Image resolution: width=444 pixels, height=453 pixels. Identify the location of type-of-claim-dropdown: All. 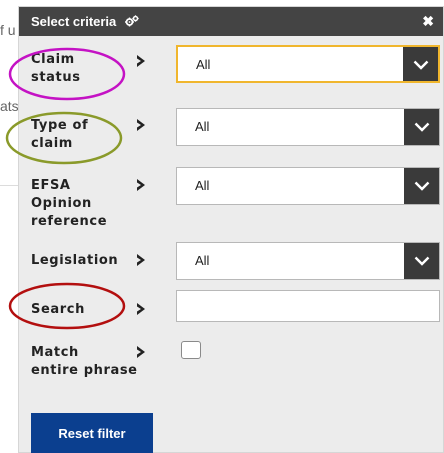
(308, 127).